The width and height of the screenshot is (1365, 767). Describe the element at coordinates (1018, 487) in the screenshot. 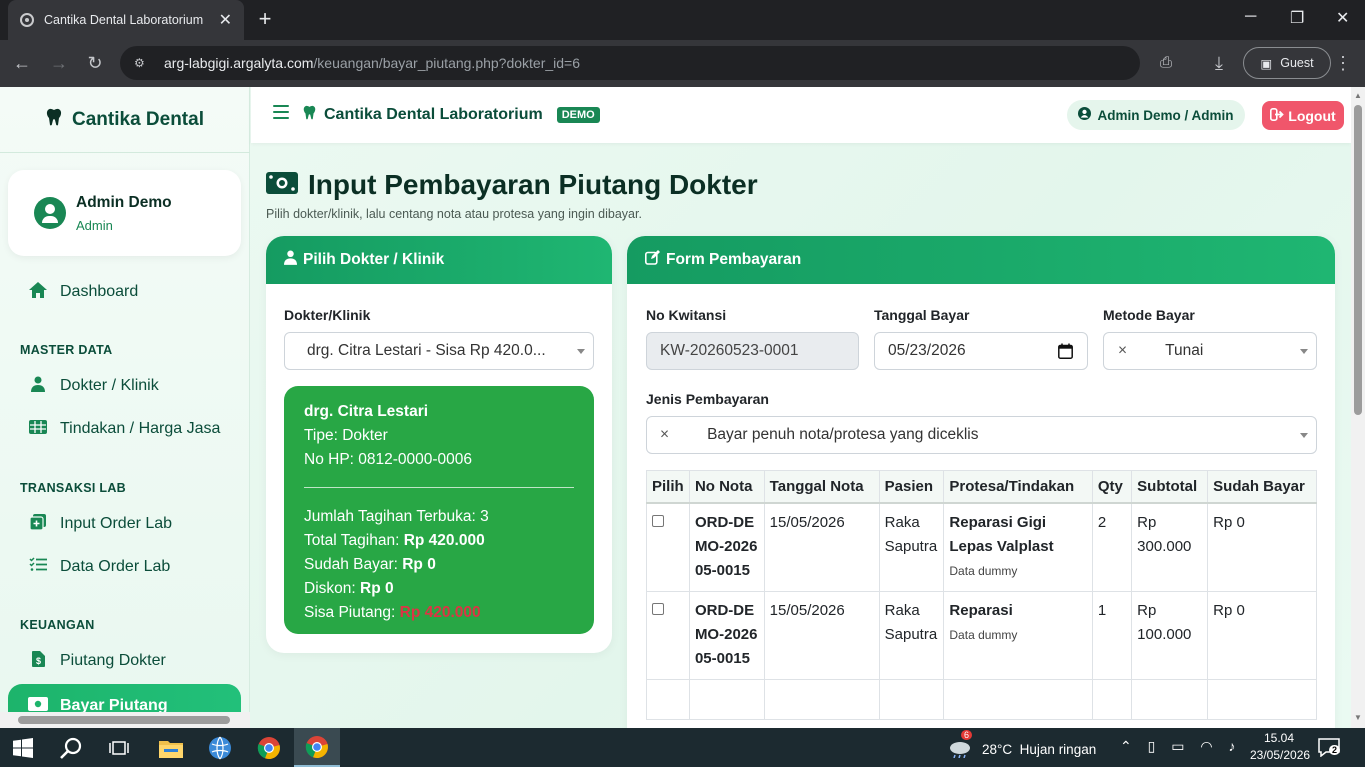

I see `col-tindakan: Protesa/Tindakan` at that location.